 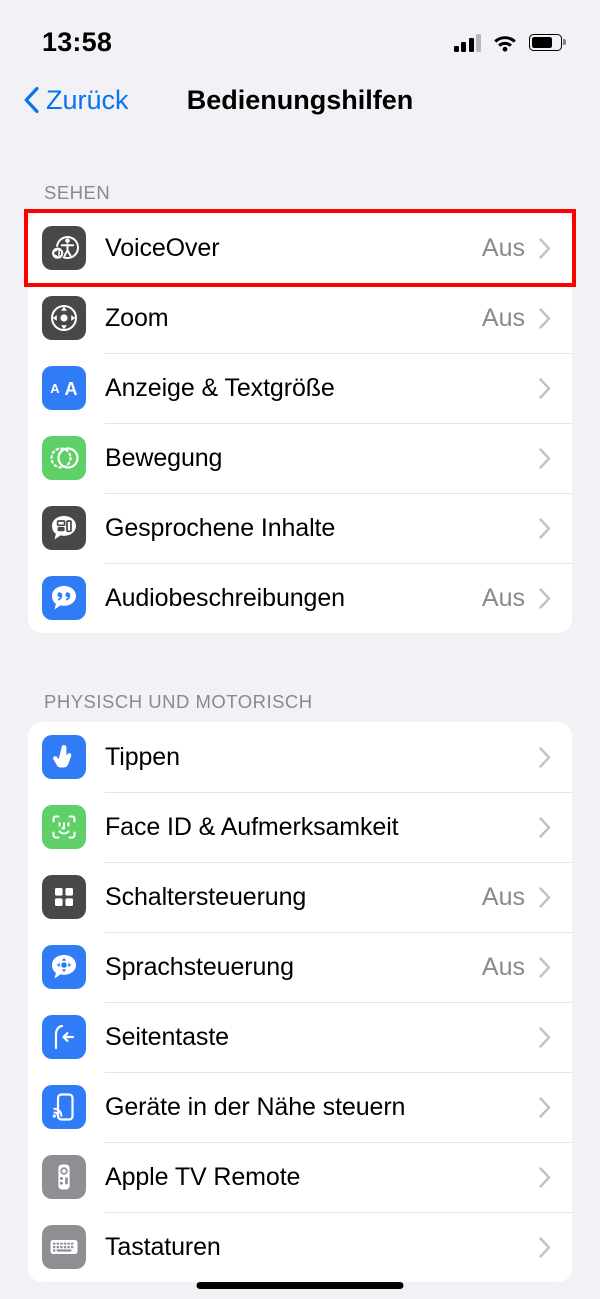 I want to click on cellular-signal-icon, so click(x=467, y=42).